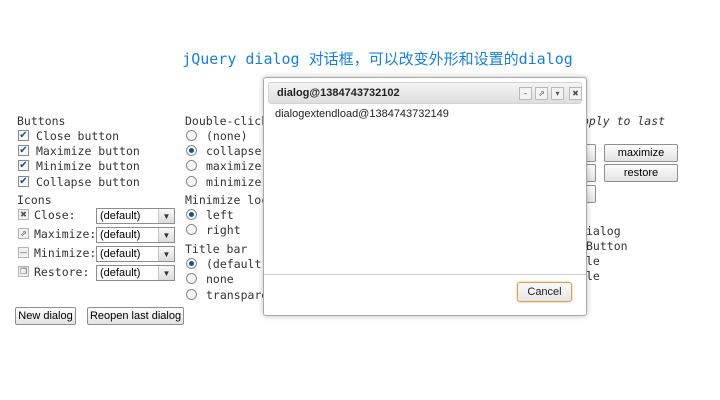  What do you see at coordinates (234, 165) in the screenshot?
I see `radio-label: maximize` at bounding box center [234, 165].